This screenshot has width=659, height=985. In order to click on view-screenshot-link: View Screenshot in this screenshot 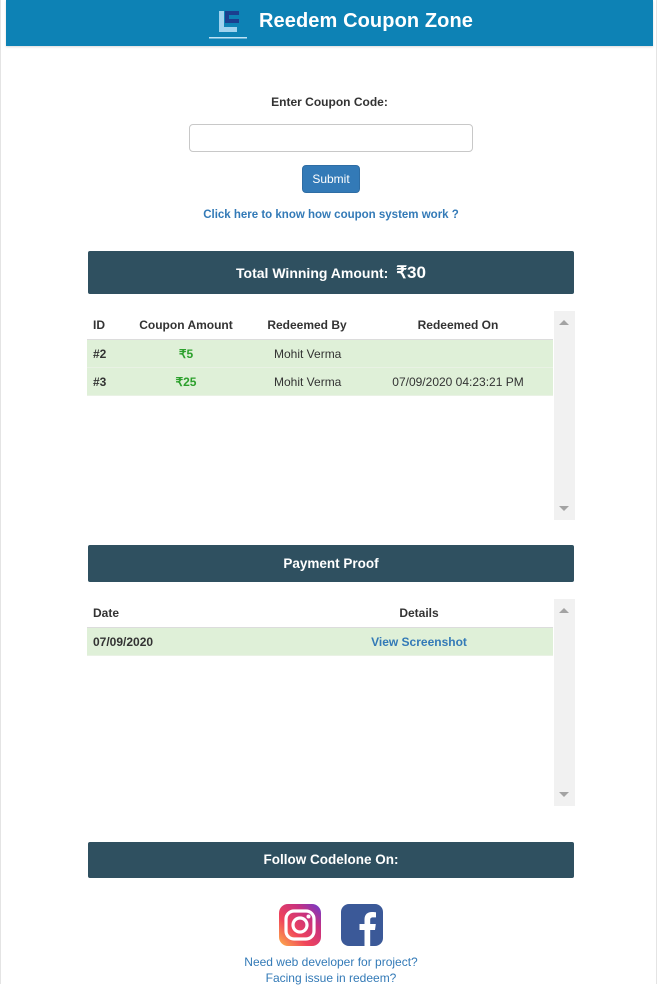, I will do `click(419, 642)`.